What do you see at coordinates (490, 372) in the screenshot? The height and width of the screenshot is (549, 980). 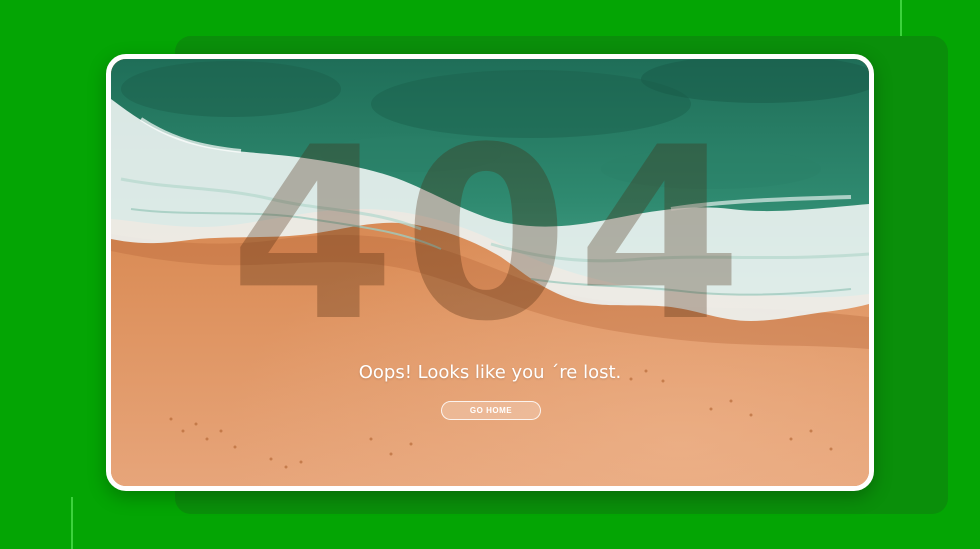 I see `error-message: Oops! Looks like you ´re lost.` at bounding box center [490, 372].